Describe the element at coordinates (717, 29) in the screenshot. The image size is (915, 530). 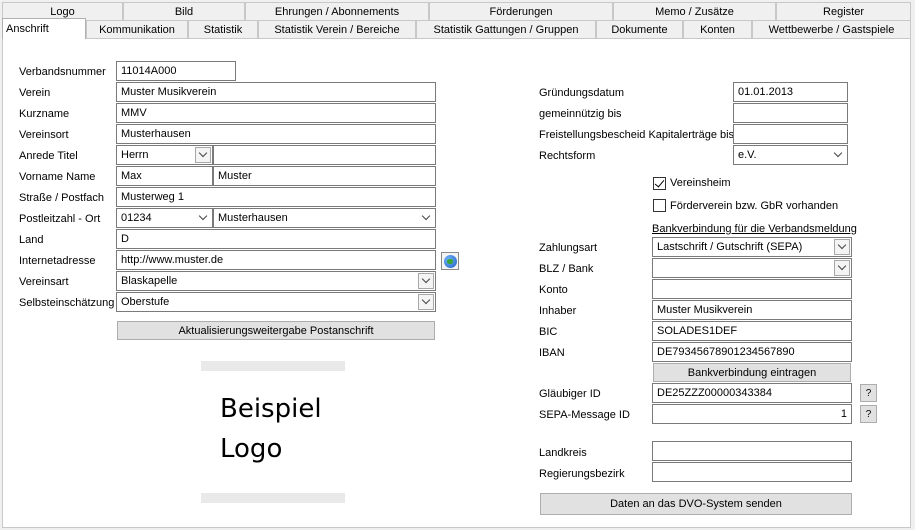
I see `tab-konten: Konten` at that location.